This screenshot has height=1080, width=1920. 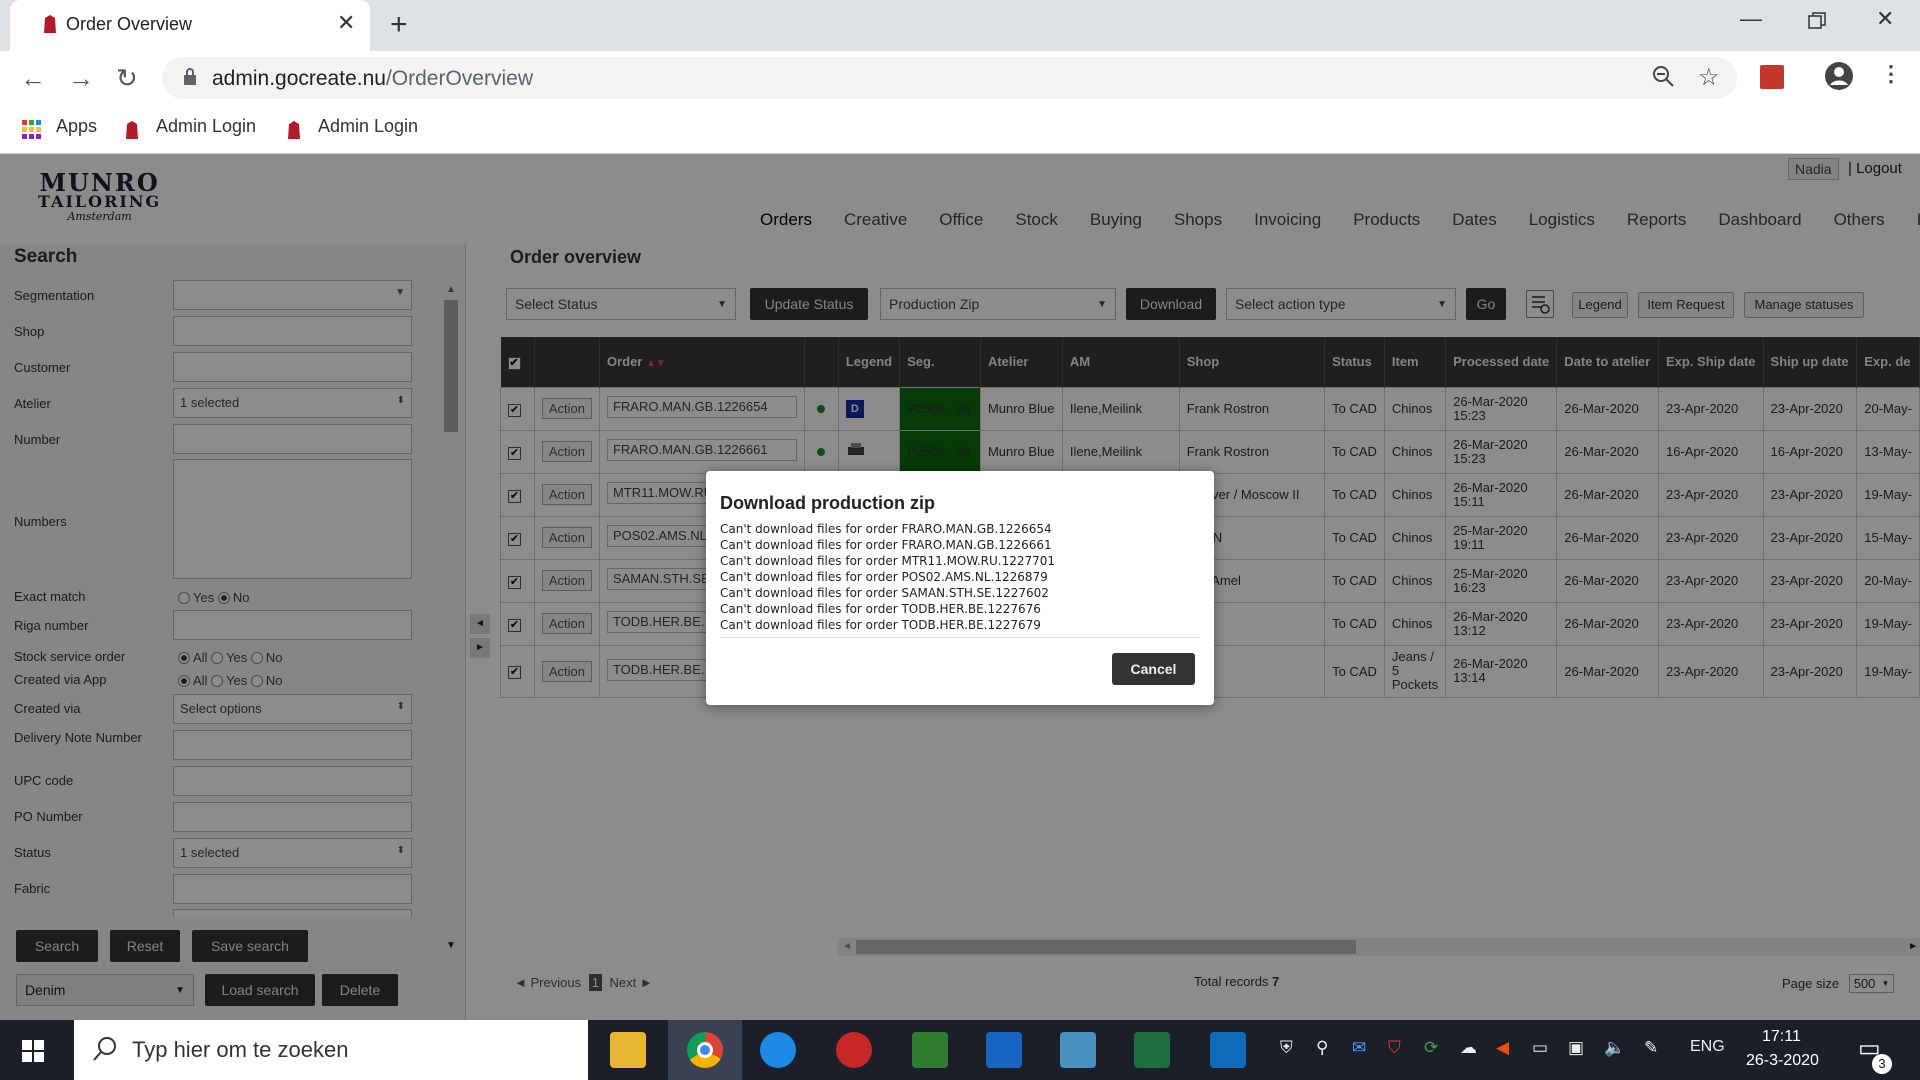 What do you see at coordinates (1576, 1048) in the screenshot?
I see `network-icon: ▣` at bounding box center [1576, 1048].